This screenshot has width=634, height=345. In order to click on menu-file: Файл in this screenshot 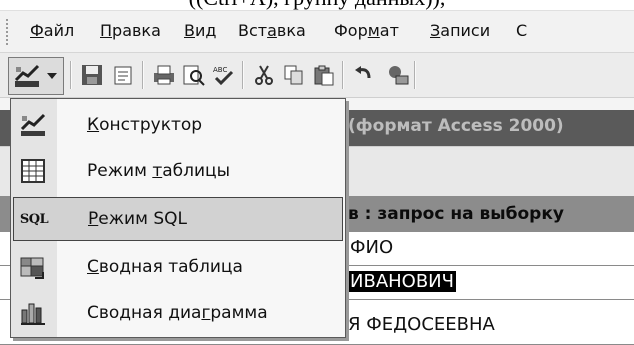, I will do `click(52, 31)`.